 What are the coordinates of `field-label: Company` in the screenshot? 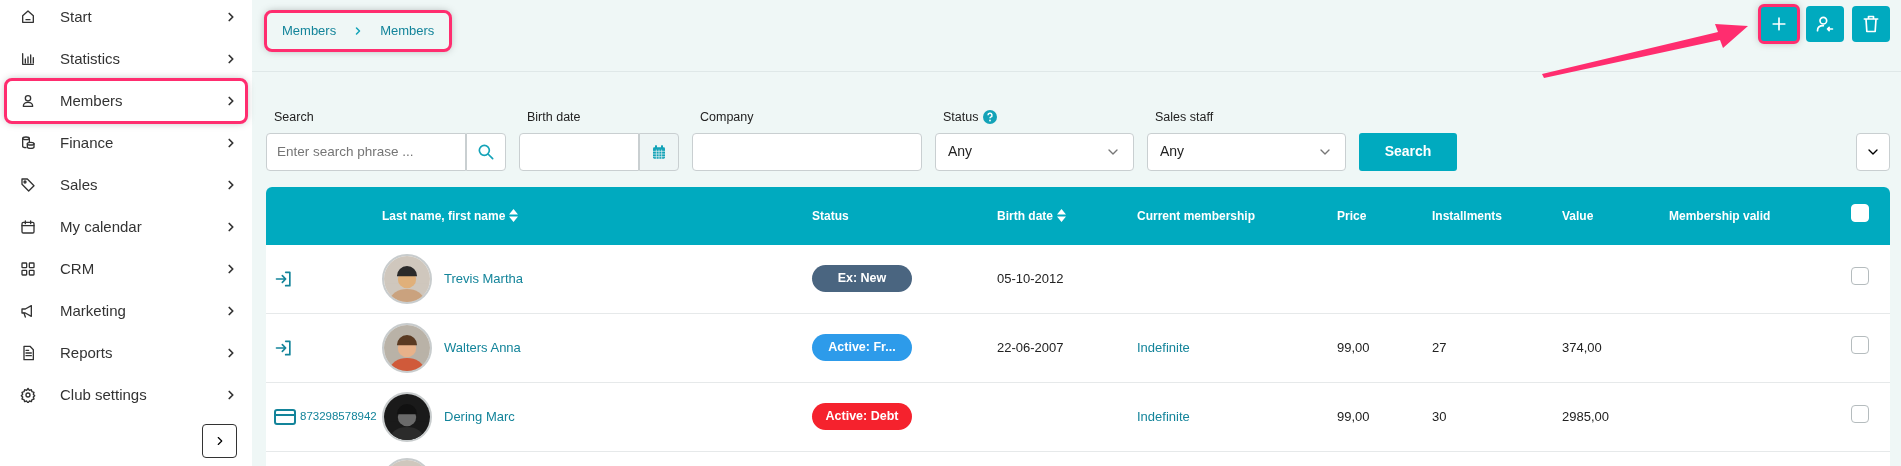 It's located at (727, 117).